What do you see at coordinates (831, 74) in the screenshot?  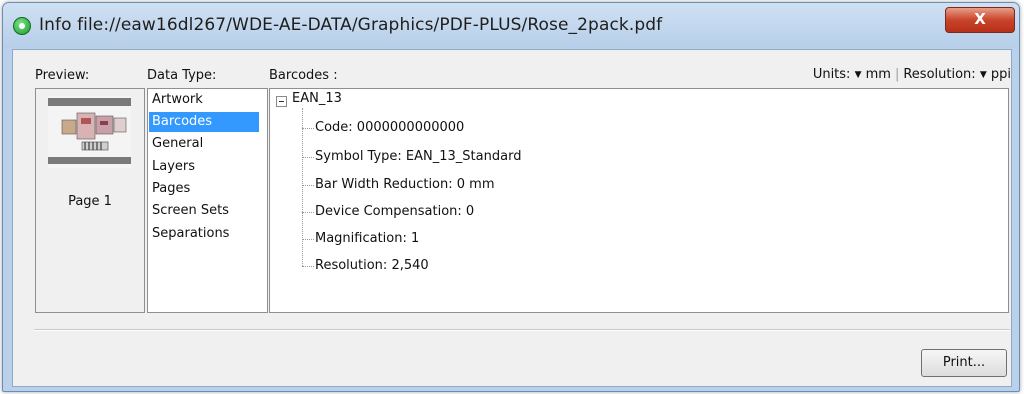 I see `units-label: Units:` at bounding box center [831, 74].